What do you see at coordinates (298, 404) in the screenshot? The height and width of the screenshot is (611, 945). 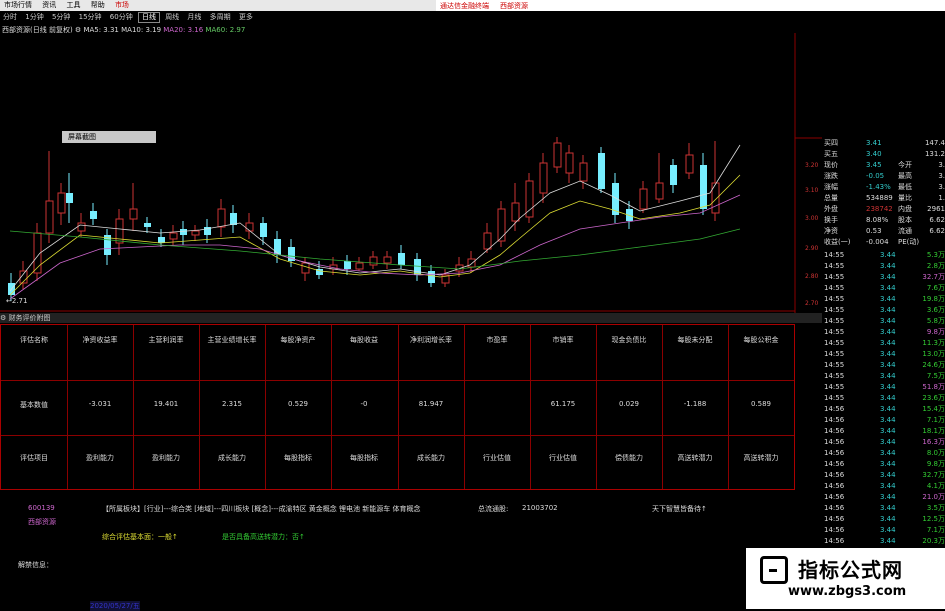 I see `table-cell-values: 0.529` at bounding box center [298, 404].